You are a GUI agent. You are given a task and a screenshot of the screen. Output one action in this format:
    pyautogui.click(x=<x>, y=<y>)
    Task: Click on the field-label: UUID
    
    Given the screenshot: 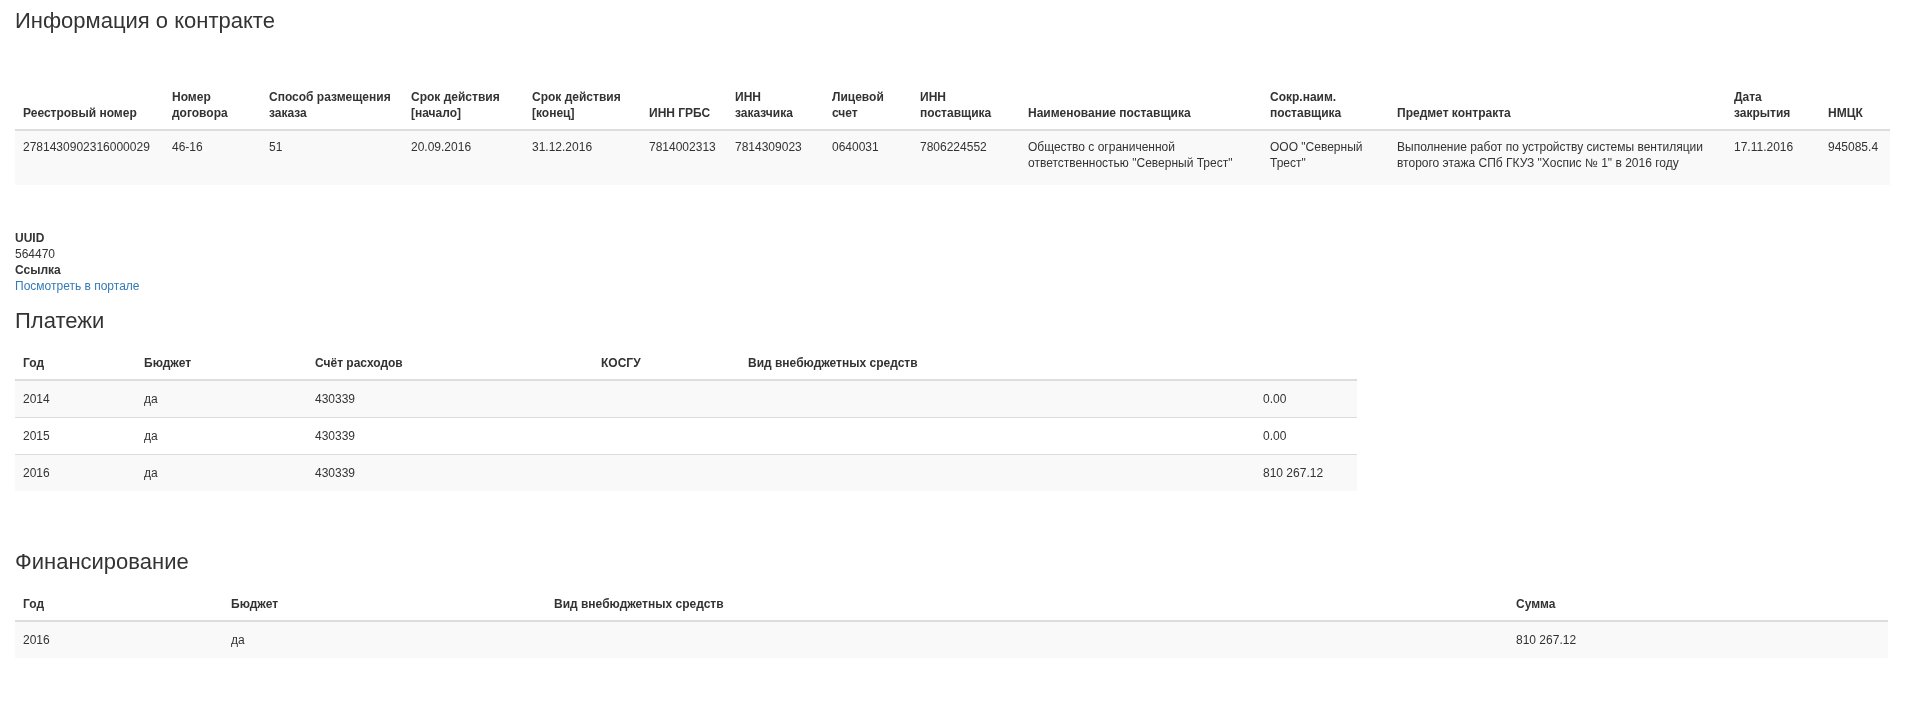 What is the action you would take?
    pyautogui.click(x=30, y=238)
    